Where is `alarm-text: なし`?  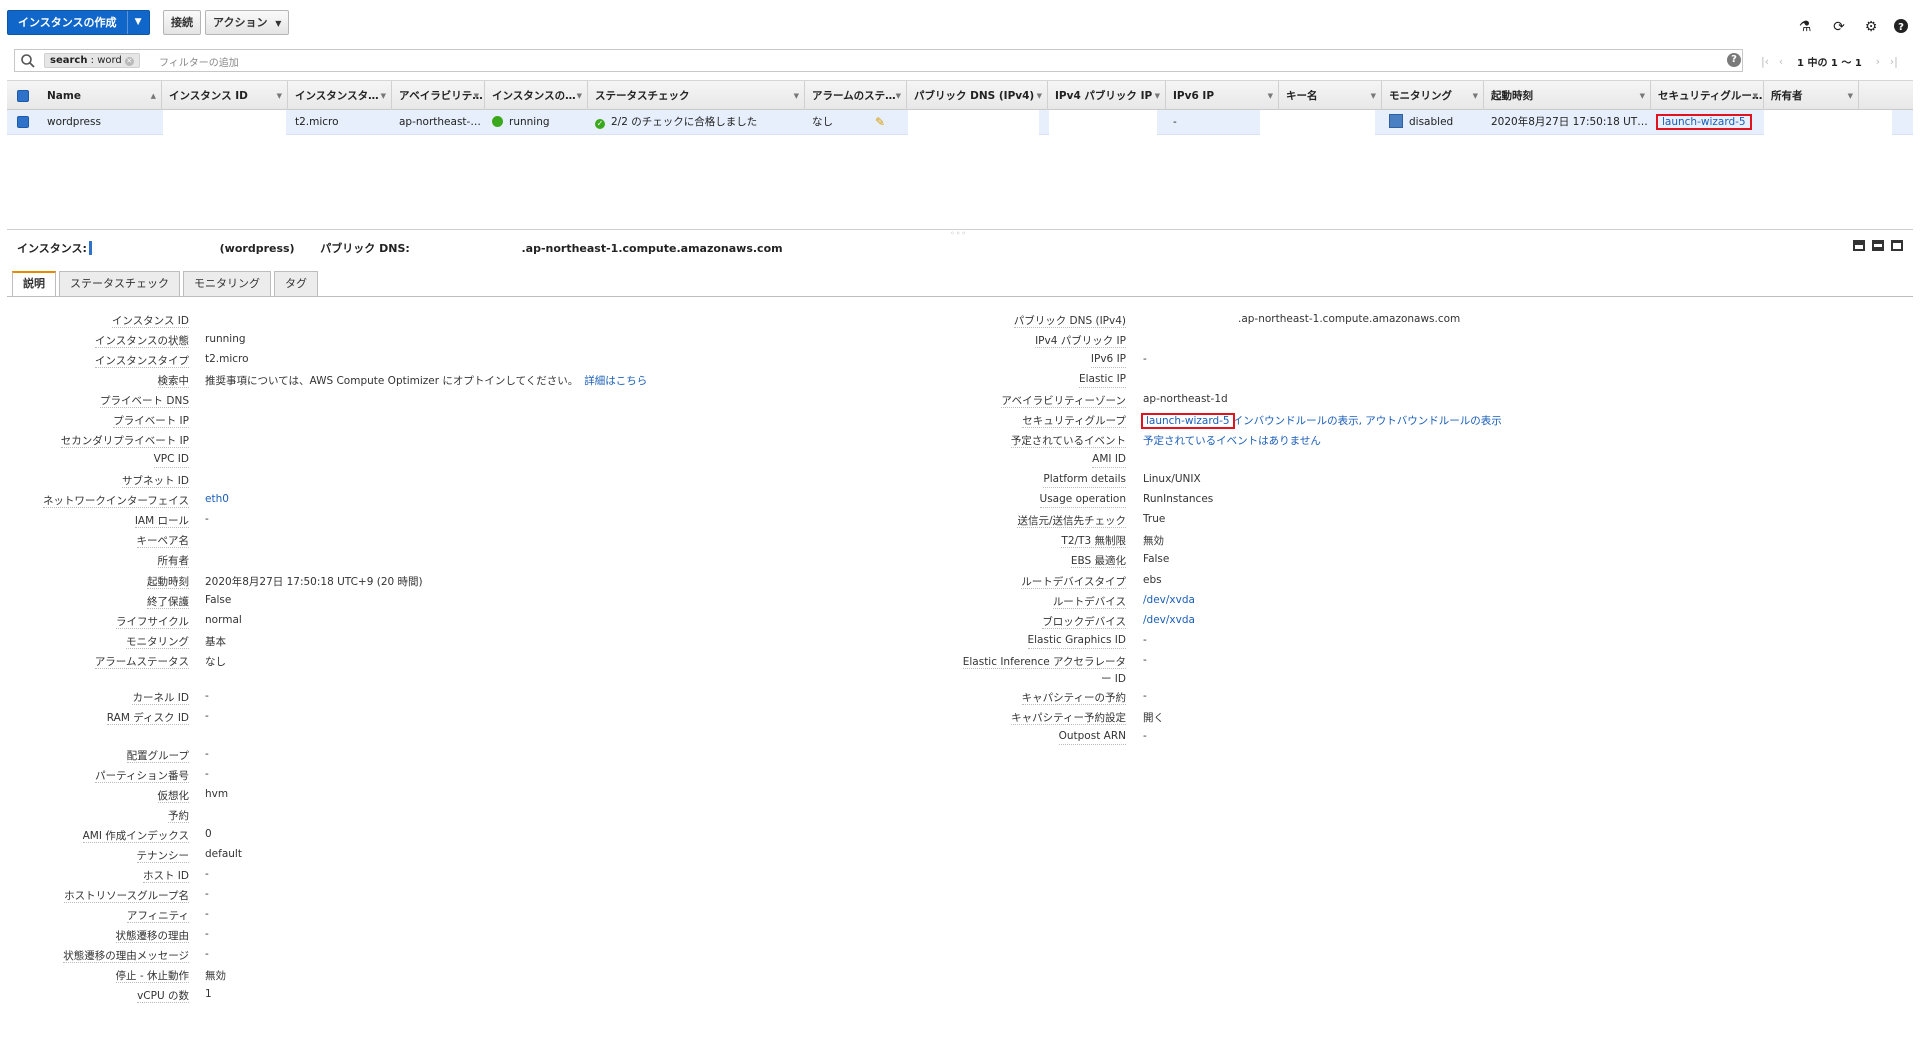 alarm-text: なし is located at coordinates (822, 122).